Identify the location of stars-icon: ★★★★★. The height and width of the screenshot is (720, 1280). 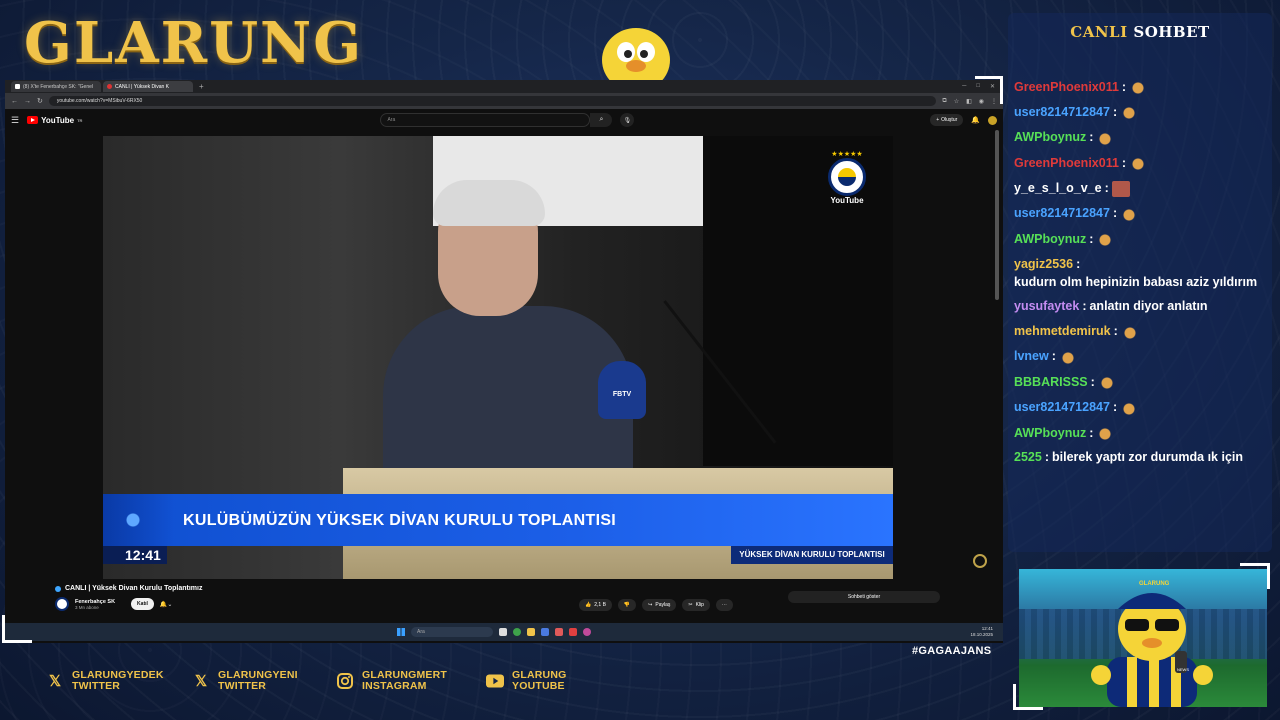
(847, 154).